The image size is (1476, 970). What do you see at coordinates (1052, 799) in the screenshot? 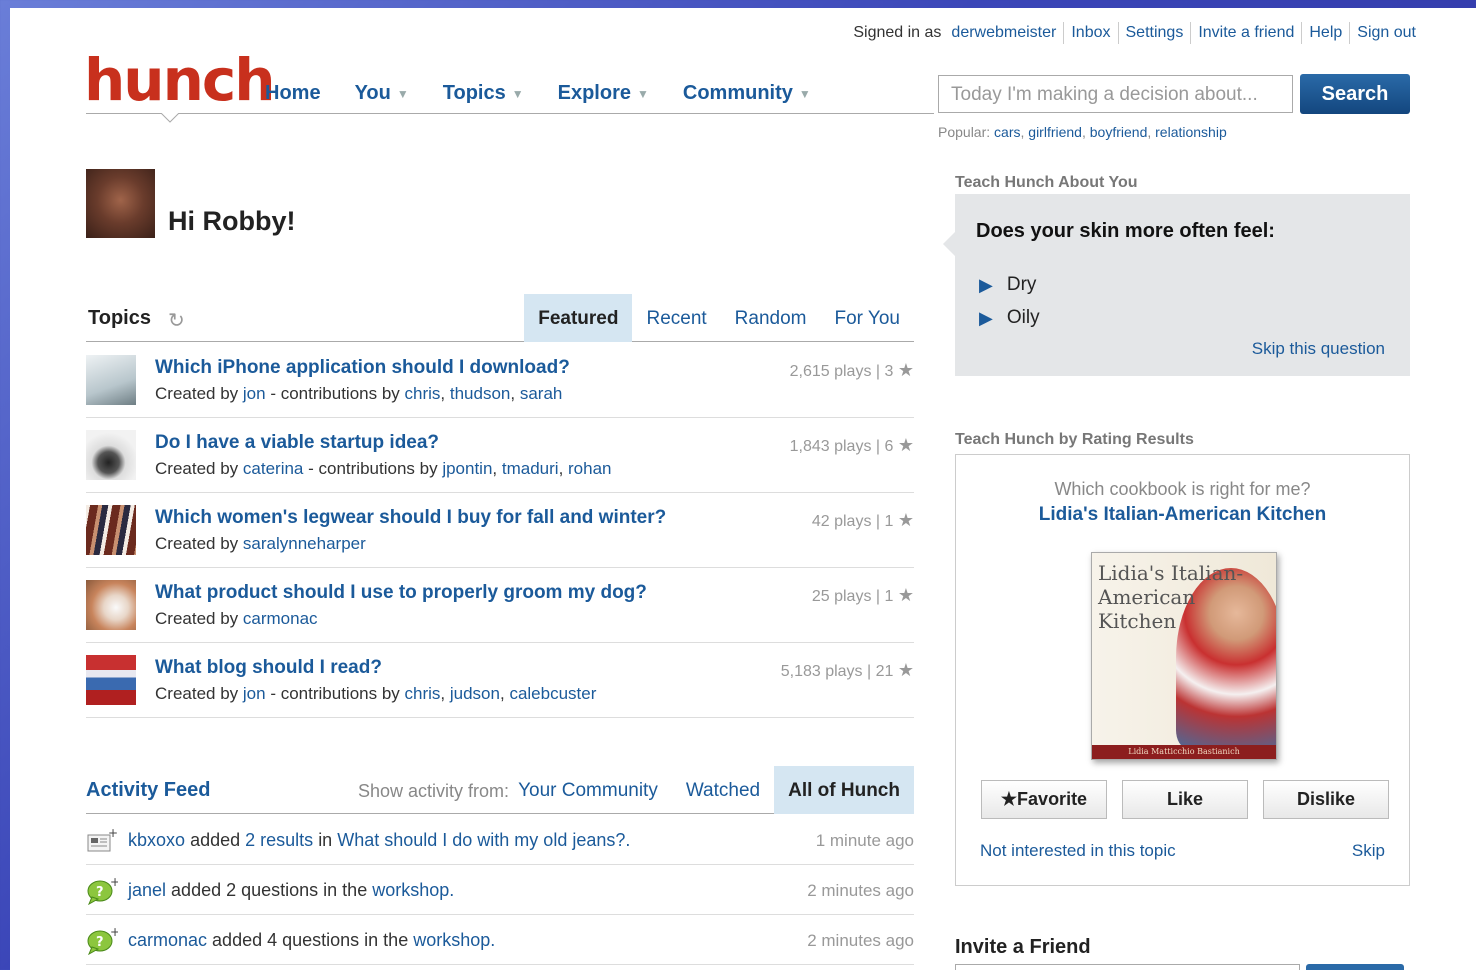
I see `favorite-label: Favorite` at bounding box center [1052, 799].